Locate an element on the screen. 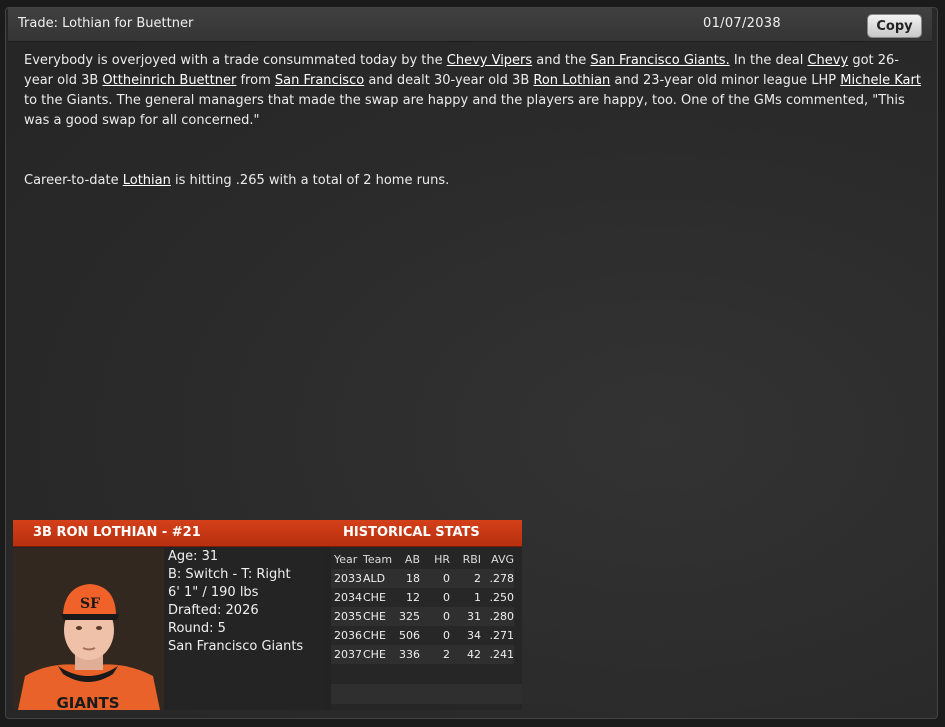 This screenshot has height=727, width=945. table-row: 2037 CHE 336 2 42 .241 is located at coordinates (422, 654).